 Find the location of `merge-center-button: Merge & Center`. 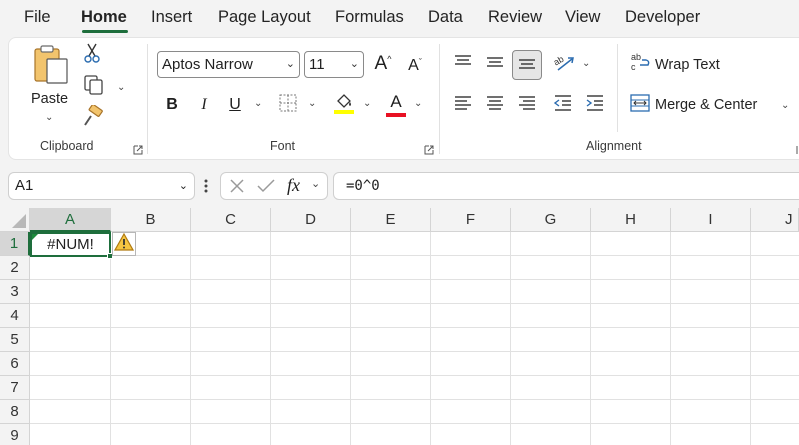

merge-center-button: Merge & Center is located at coordinates (706, 105).